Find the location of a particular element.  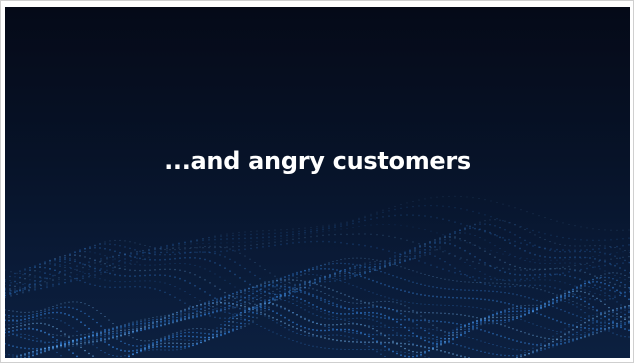

slide-headline: ...and angry customers is located at coordinates (317, 161).